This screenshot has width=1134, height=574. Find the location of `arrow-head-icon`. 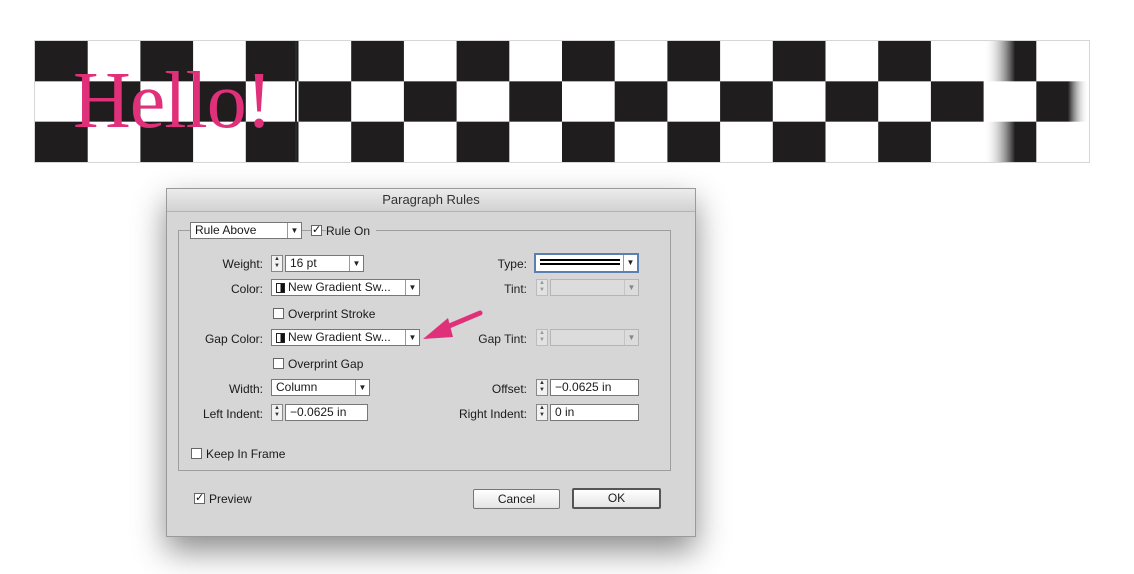

arrow-head-icon is located at coordinates (438, 328).